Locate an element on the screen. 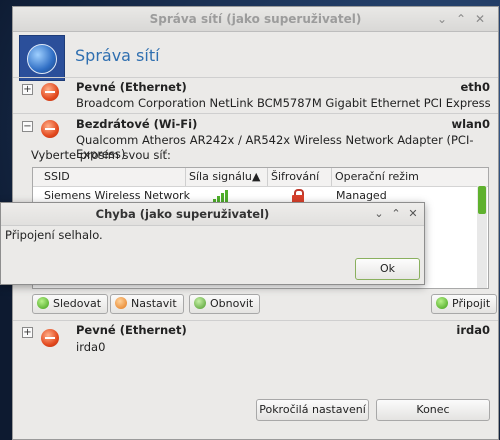 The image size is (500, 440). network-globe-icon is located at coordinates (42, 58).